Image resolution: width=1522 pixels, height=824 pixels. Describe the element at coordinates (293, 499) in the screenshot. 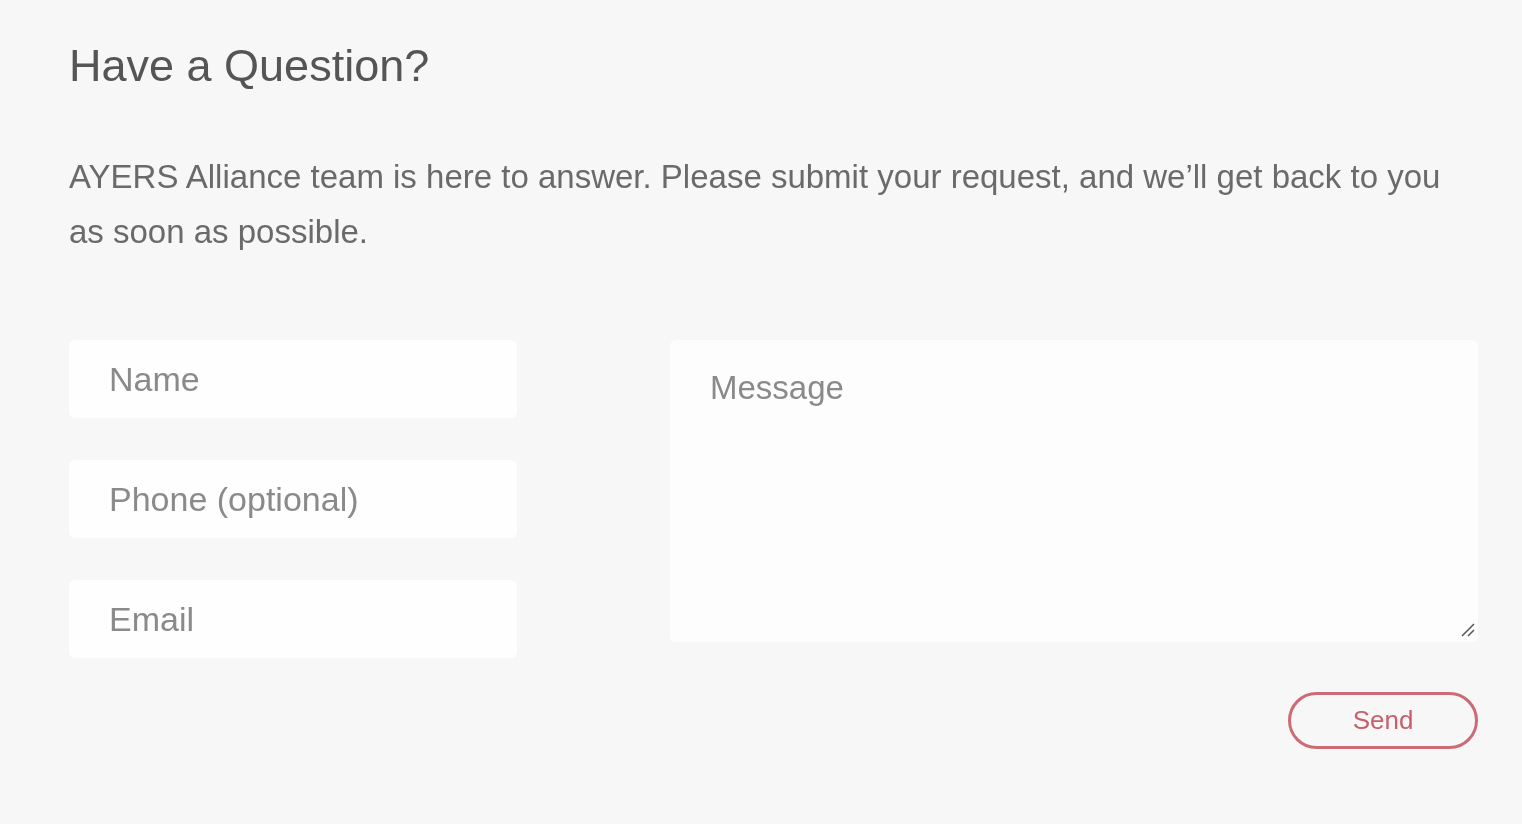

I see `input-field: Phone (optional)` at that location.